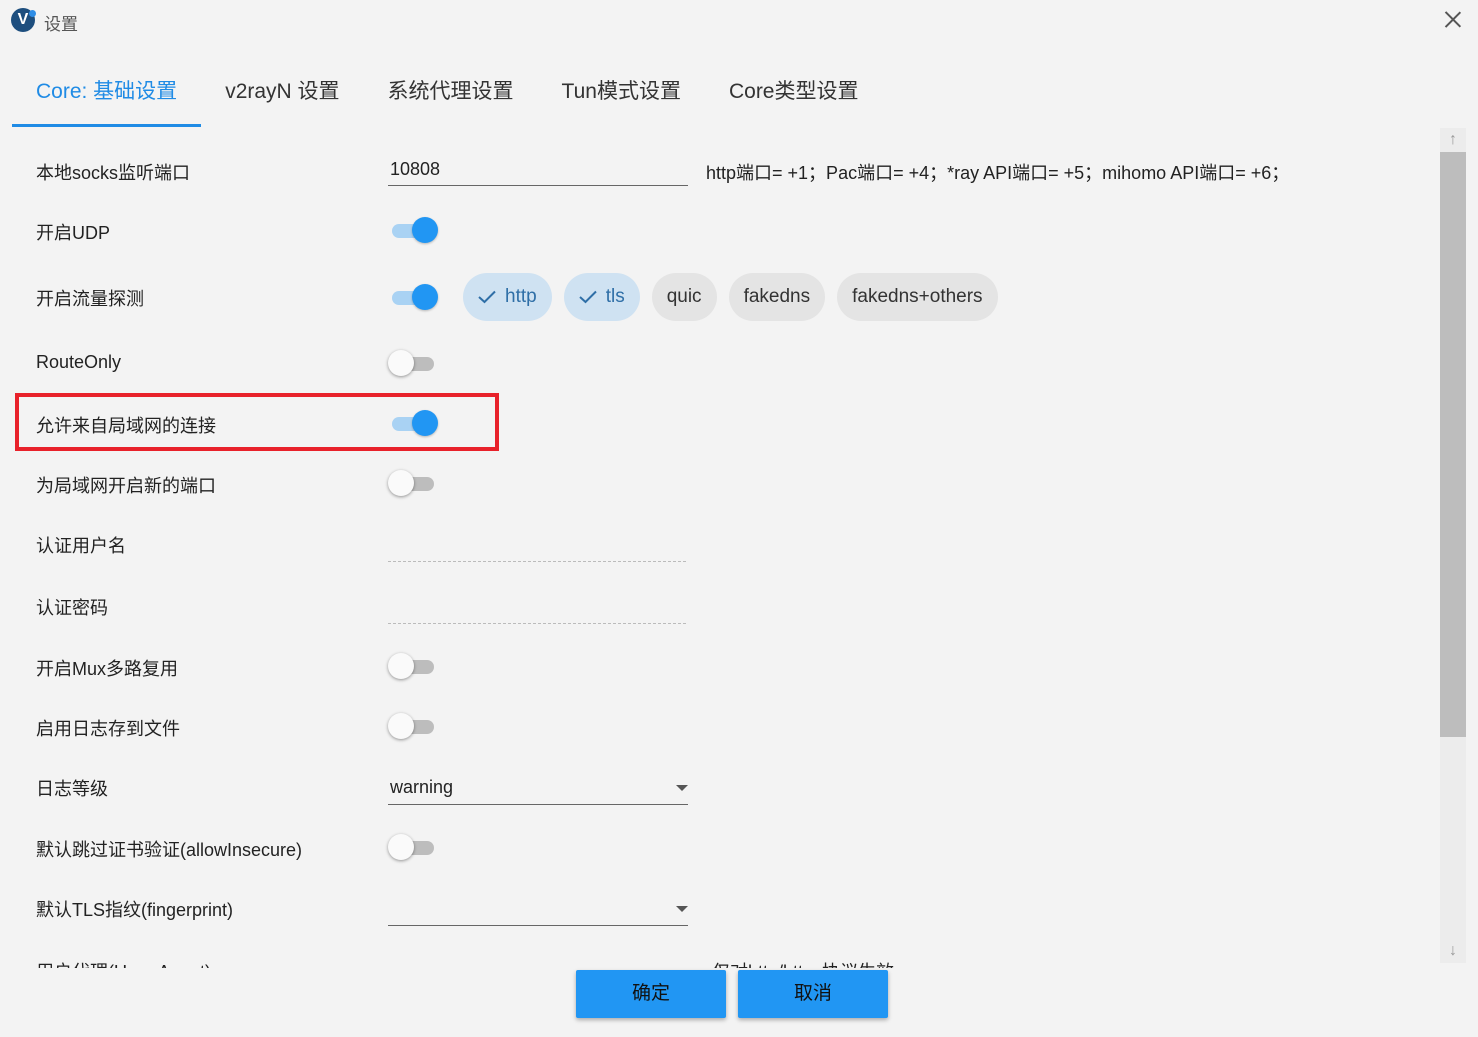 The width and height of the screenshot is (1478, 1037). I want to click on chip-label: fakedns, so click(777, 296).